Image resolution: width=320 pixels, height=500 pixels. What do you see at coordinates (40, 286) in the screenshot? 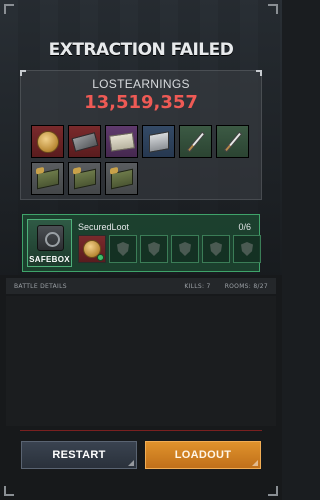
I see `battle-details-label: BATTLE DETAILS` at bounding box center [40, 286].